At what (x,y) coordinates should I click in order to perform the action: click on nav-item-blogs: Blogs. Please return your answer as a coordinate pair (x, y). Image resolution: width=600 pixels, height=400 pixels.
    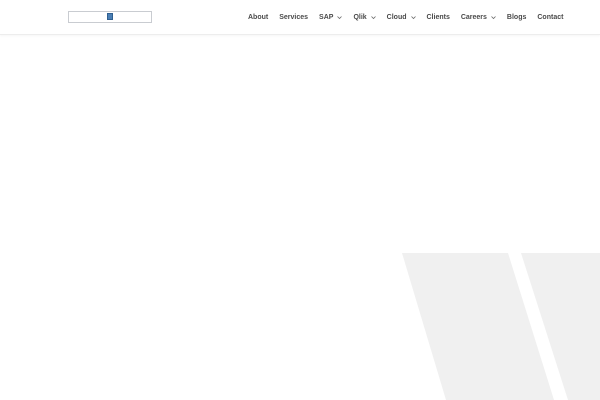
    Looking at the image, I should click on (516, 18).